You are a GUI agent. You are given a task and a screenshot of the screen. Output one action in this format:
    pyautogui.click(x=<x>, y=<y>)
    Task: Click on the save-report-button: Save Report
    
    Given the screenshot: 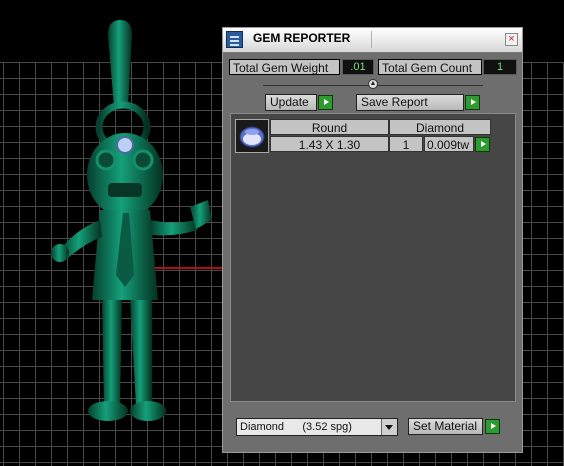 What is the action you would take?
    pyautogui.click(x=410, y=102)
    